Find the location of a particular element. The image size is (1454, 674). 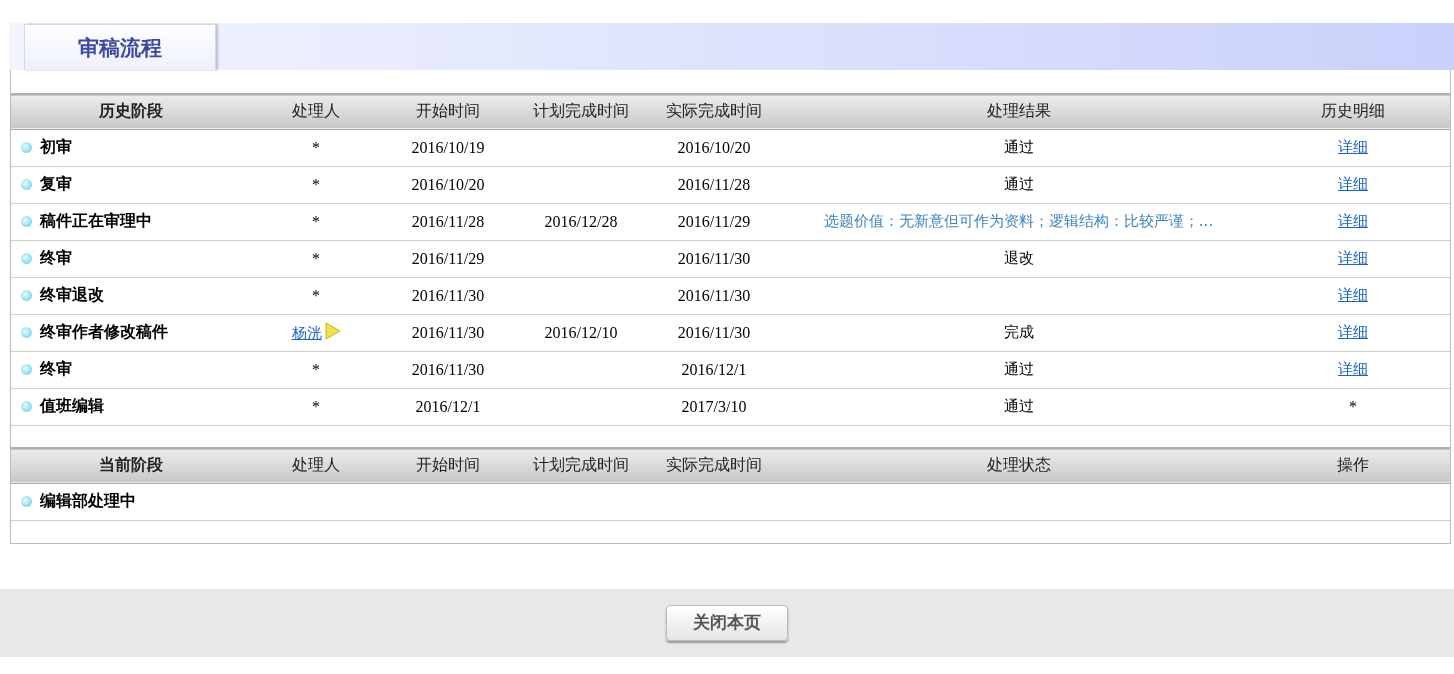

stage-name: 终审作者修改稿件 is located at coordinates (104, 331).